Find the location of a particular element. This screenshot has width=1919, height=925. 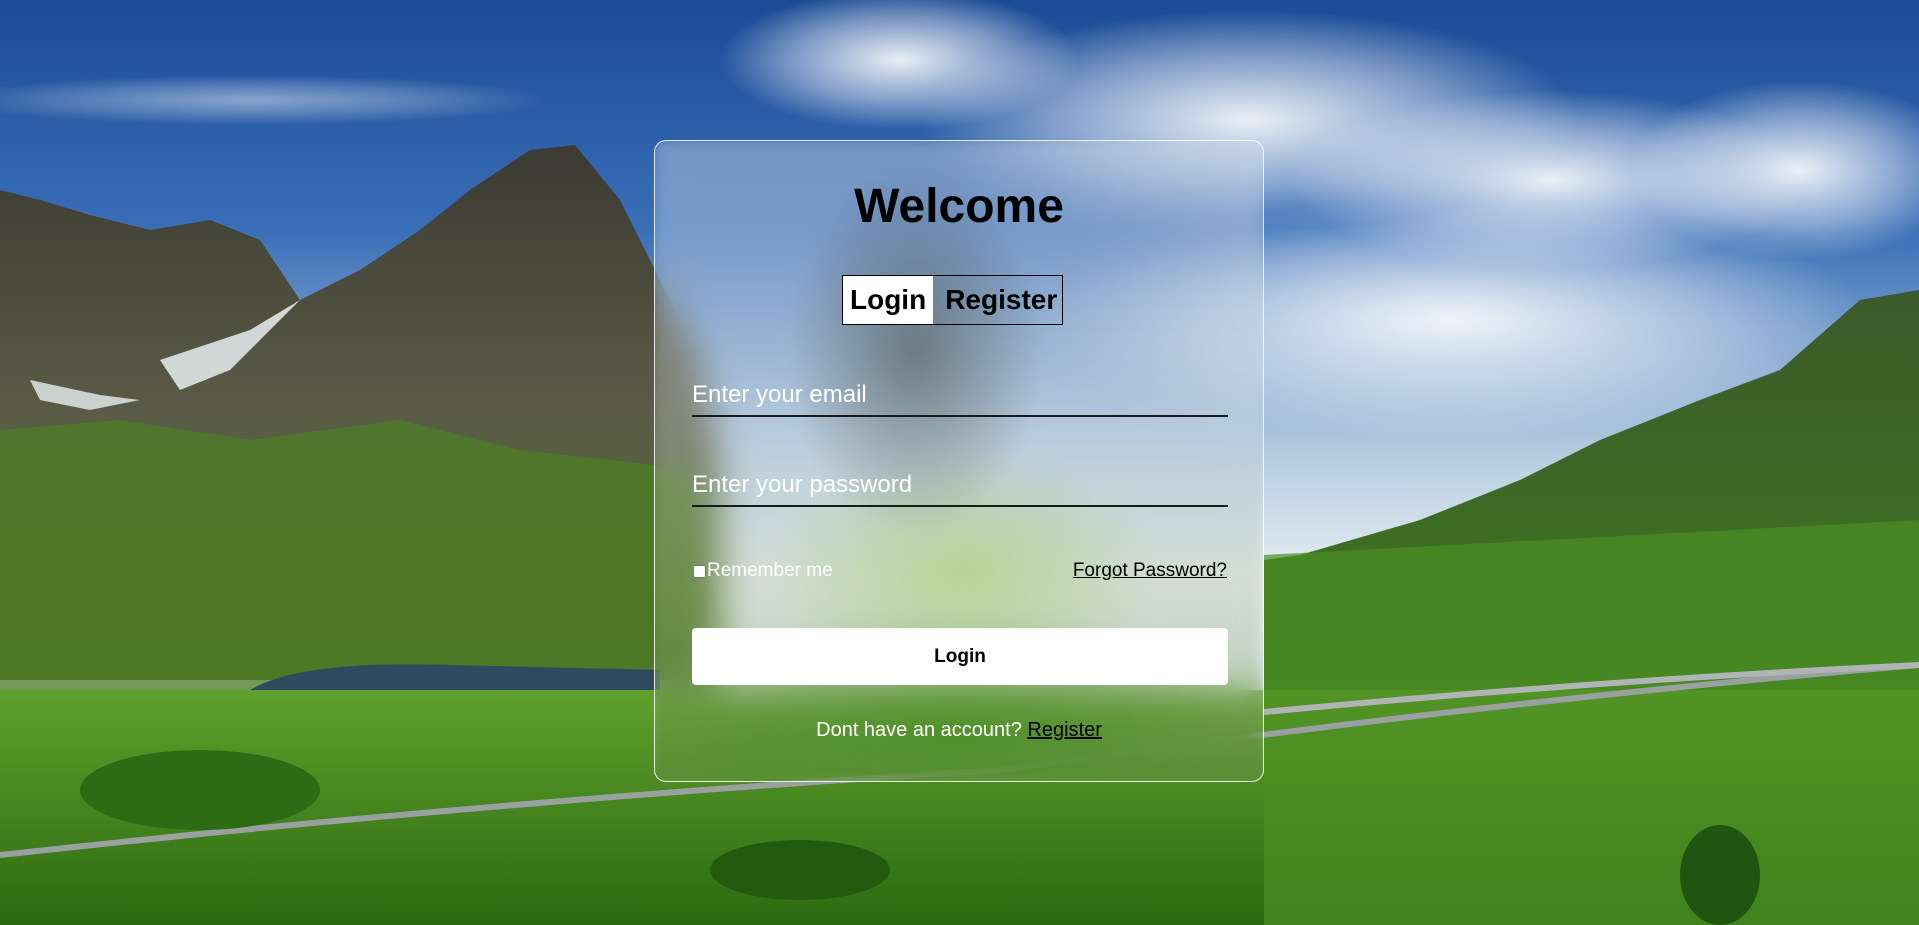

remember-me: Remember me is located at coordinates (763, 571).